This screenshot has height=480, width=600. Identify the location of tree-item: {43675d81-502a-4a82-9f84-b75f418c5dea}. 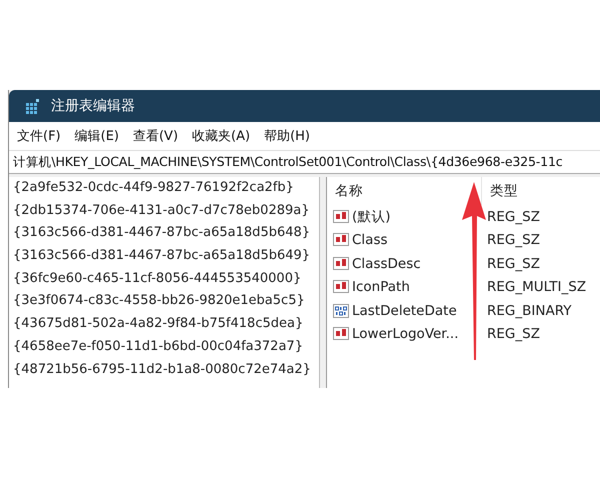
(166, 324).